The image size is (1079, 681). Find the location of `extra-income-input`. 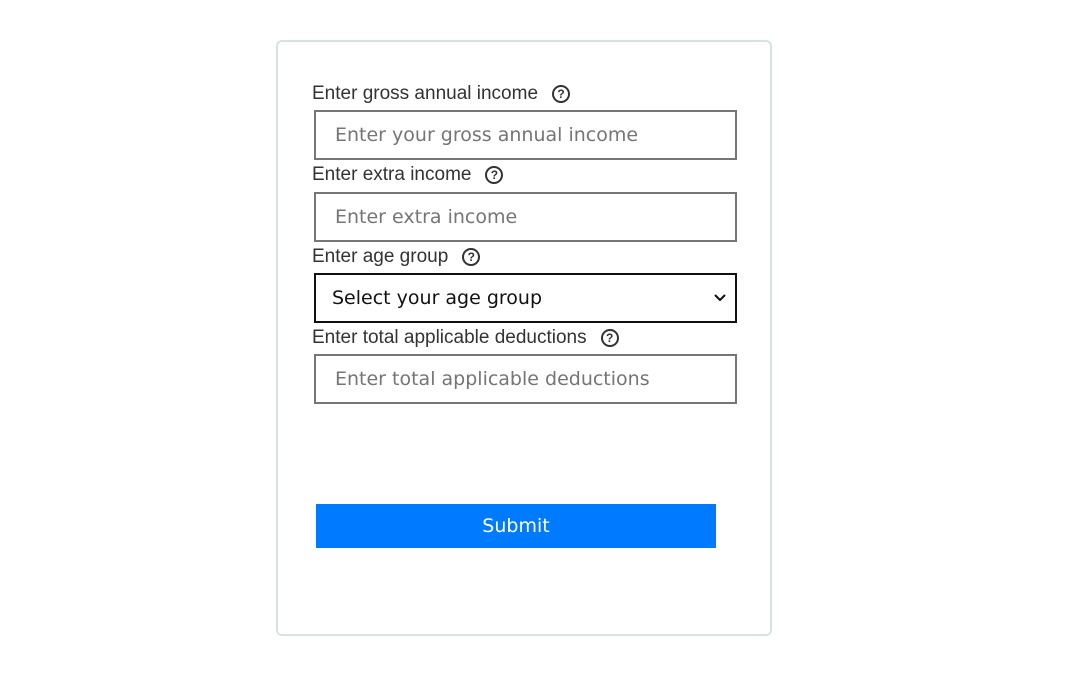

extra-income-input is located at coordinates (525, 217).